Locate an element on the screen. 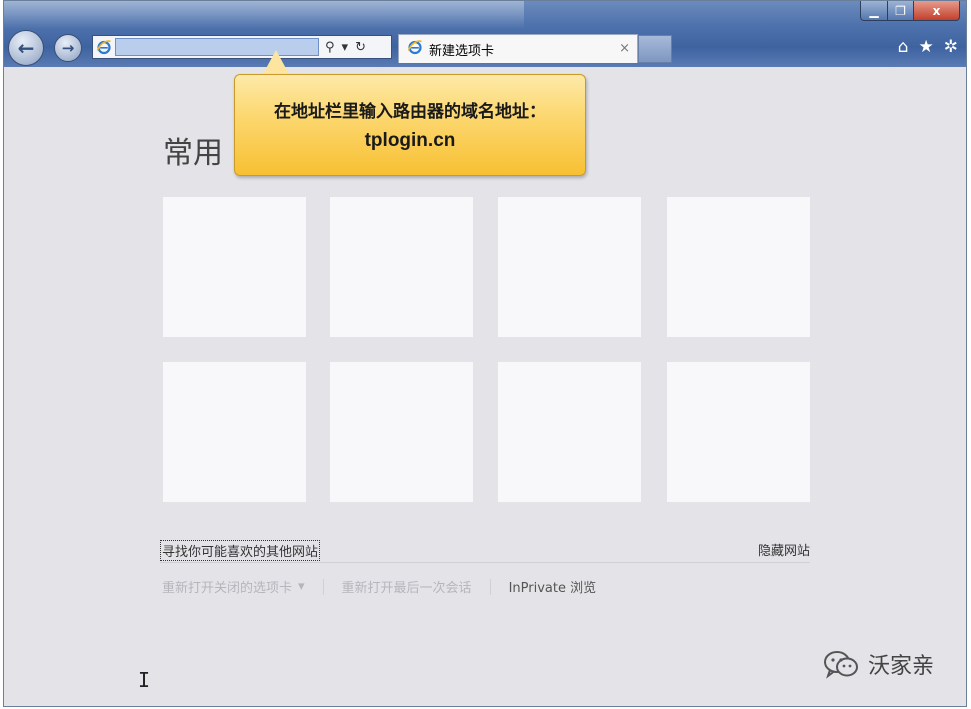 The height and width of the screenshot is (709, 971). close-icon: × is located at coordinates (624, 48).